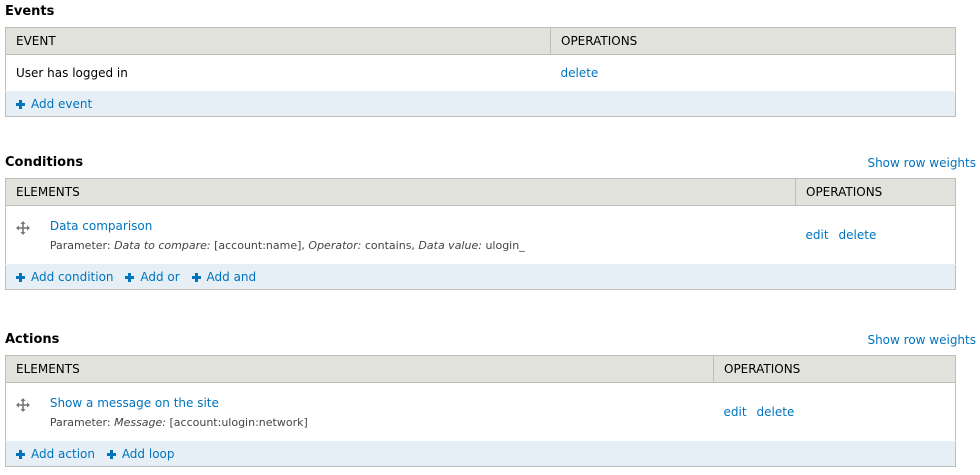 This screenshot has width=980, height=475. Describe the element at coordinates (55, 454) in the screenshot. I see `add-action-link: Add action` at that location.